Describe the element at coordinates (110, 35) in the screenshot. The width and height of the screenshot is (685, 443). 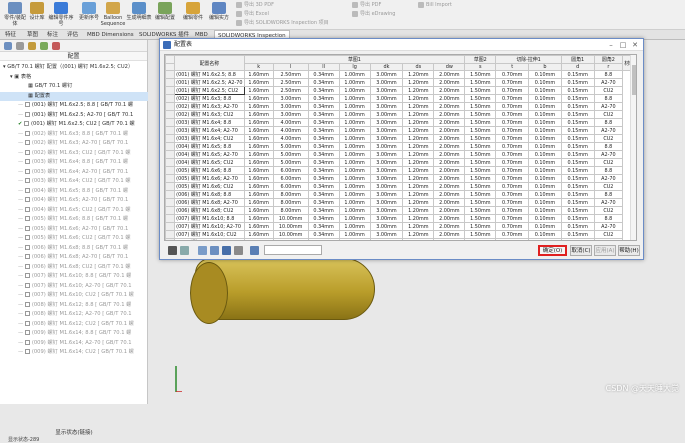
I see `tab-4: MBD Dimensions` at that location.